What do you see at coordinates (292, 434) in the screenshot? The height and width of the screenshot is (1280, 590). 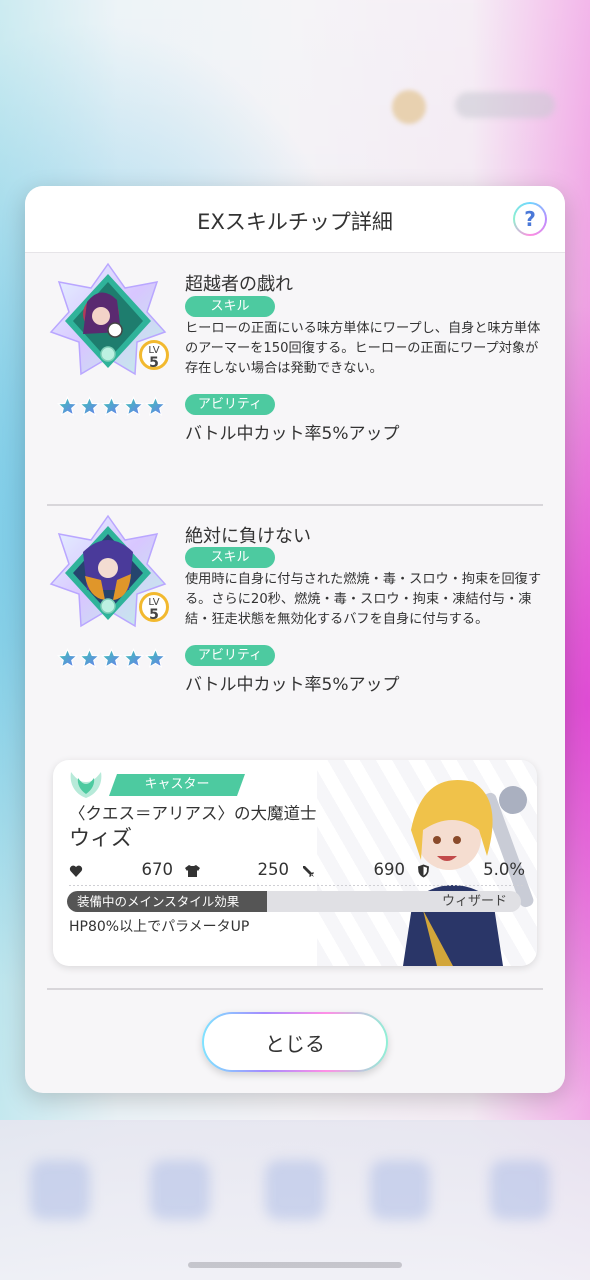 I see `ability-description-1: バトル中カット率5%アップ` at bounding box center [292, 434].